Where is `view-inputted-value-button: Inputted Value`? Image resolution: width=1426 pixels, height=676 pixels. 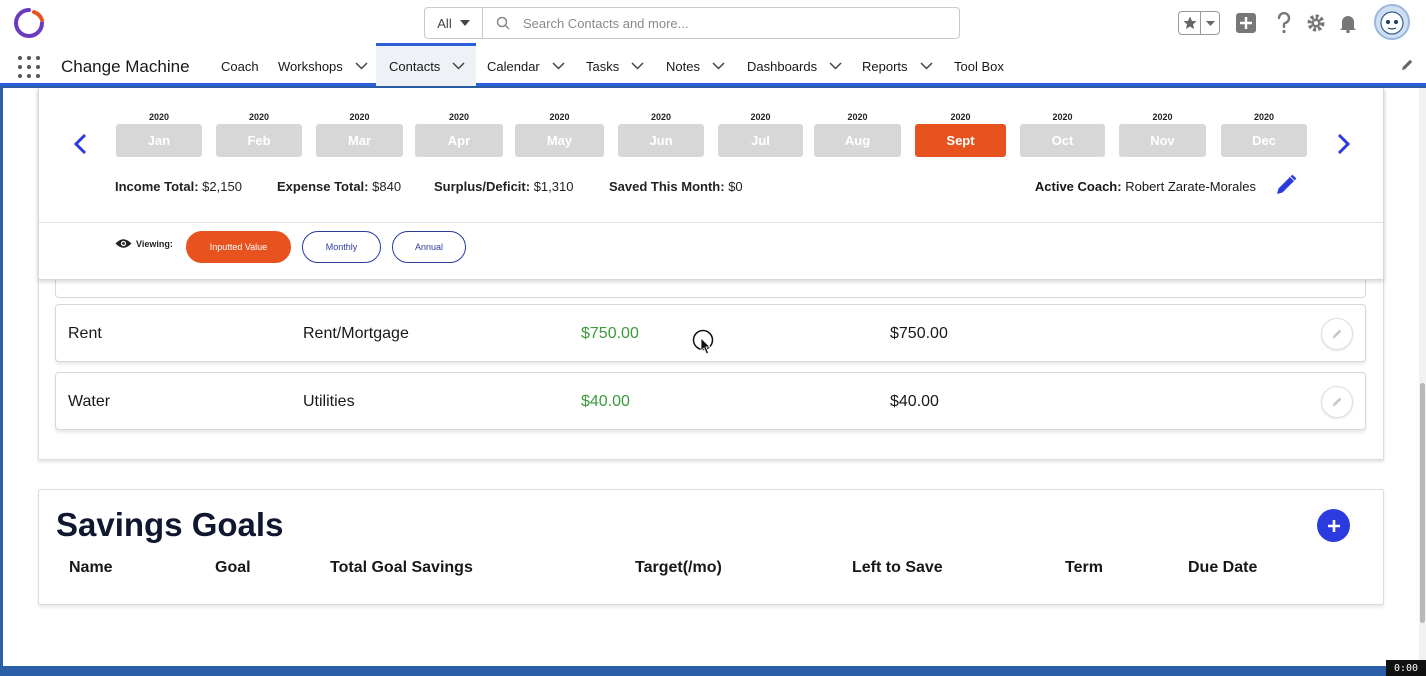
view-inputted-value-button: Inputted Value is located at coordinates (238, 247).